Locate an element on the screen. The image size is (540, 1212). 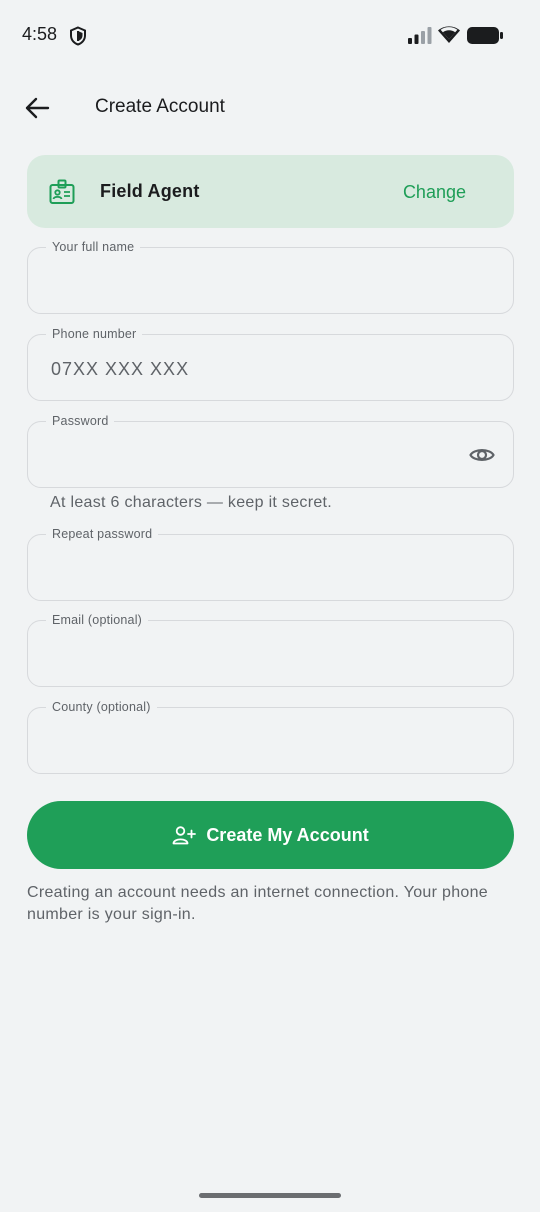
email-field: Email (optional) is located at coordinates (270, 650).